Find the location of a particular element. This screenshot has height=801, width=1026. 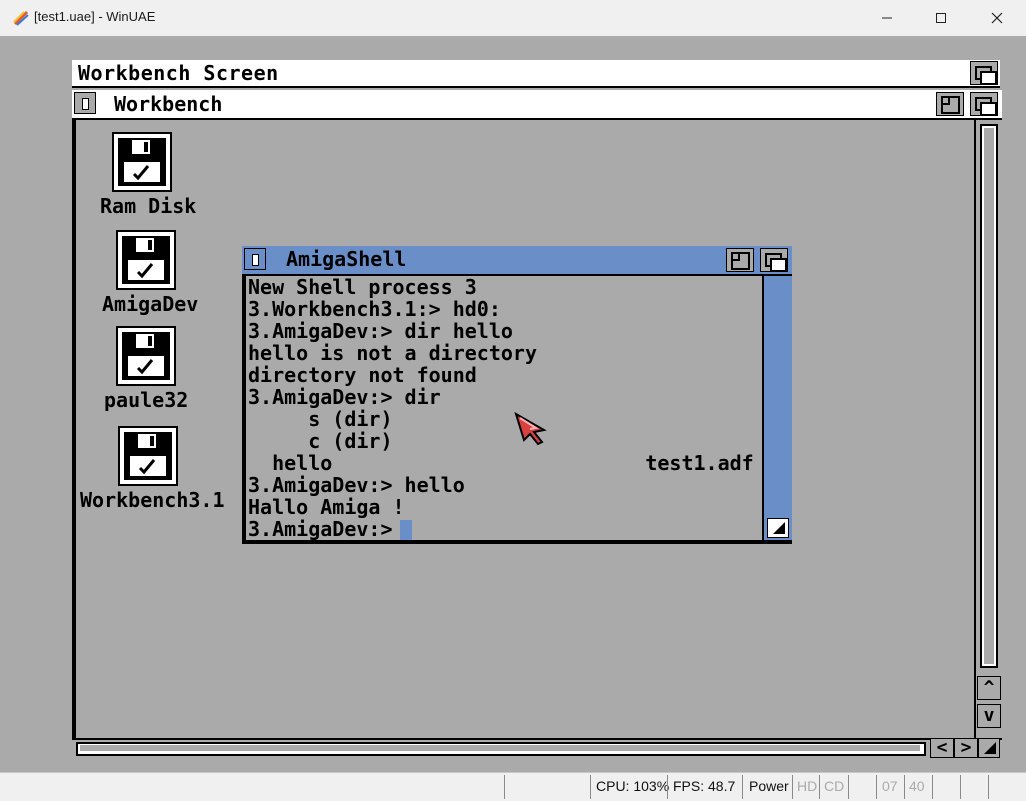

shell-line: directory not found is located at coordinates (362, 375).